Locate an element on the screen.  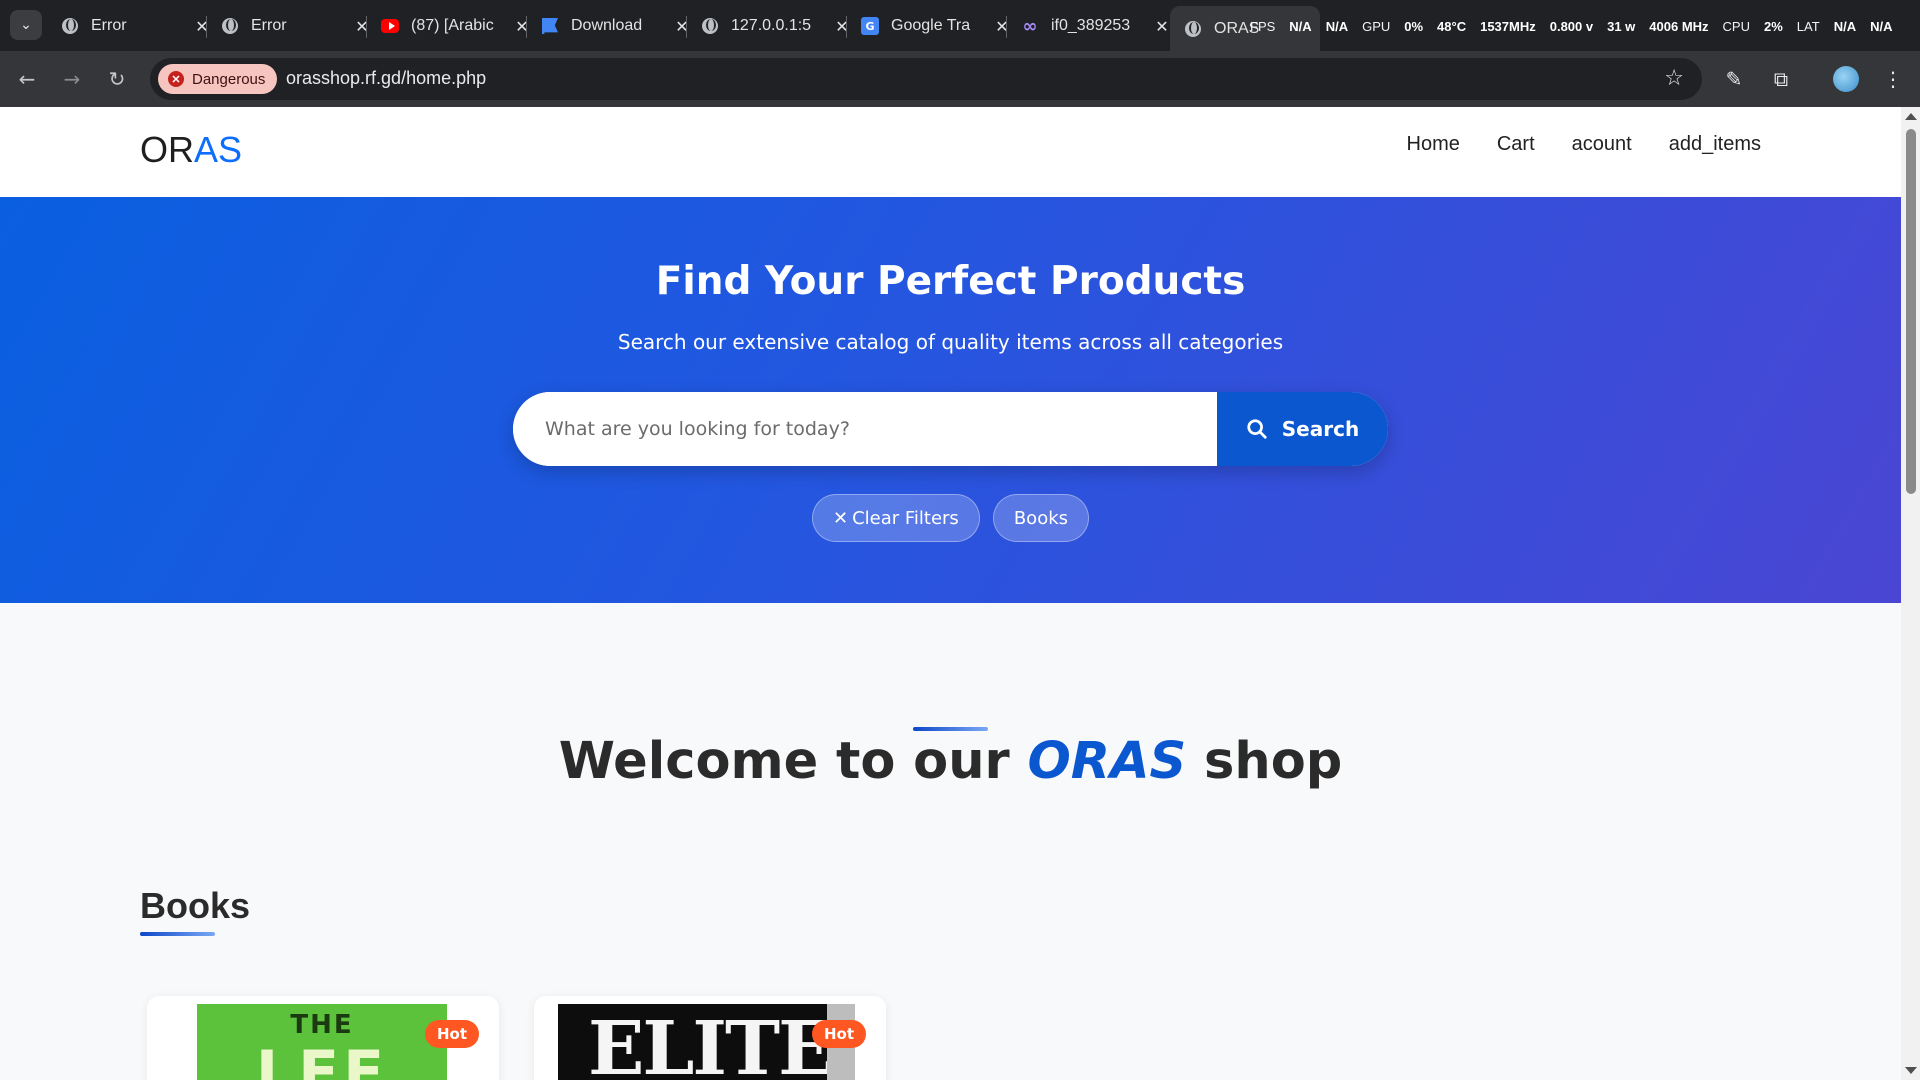
gpu-power: 31 w is located at coordinates (1621, 26).